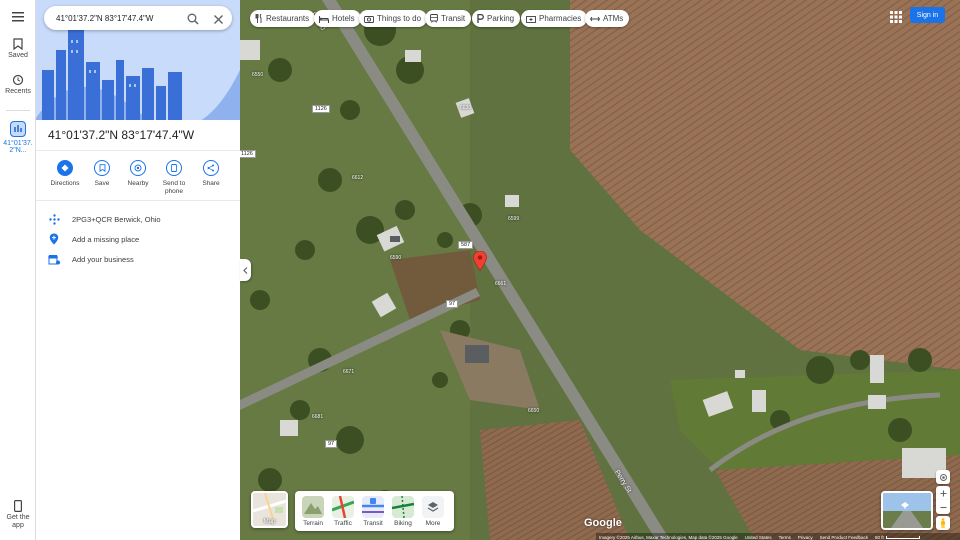  What do you see at coordinates (138, 219) in the screenshot?
I see `plus-code-row: 2PG3+QCR Berwick, Ohio` at bounding box center [138, 219].